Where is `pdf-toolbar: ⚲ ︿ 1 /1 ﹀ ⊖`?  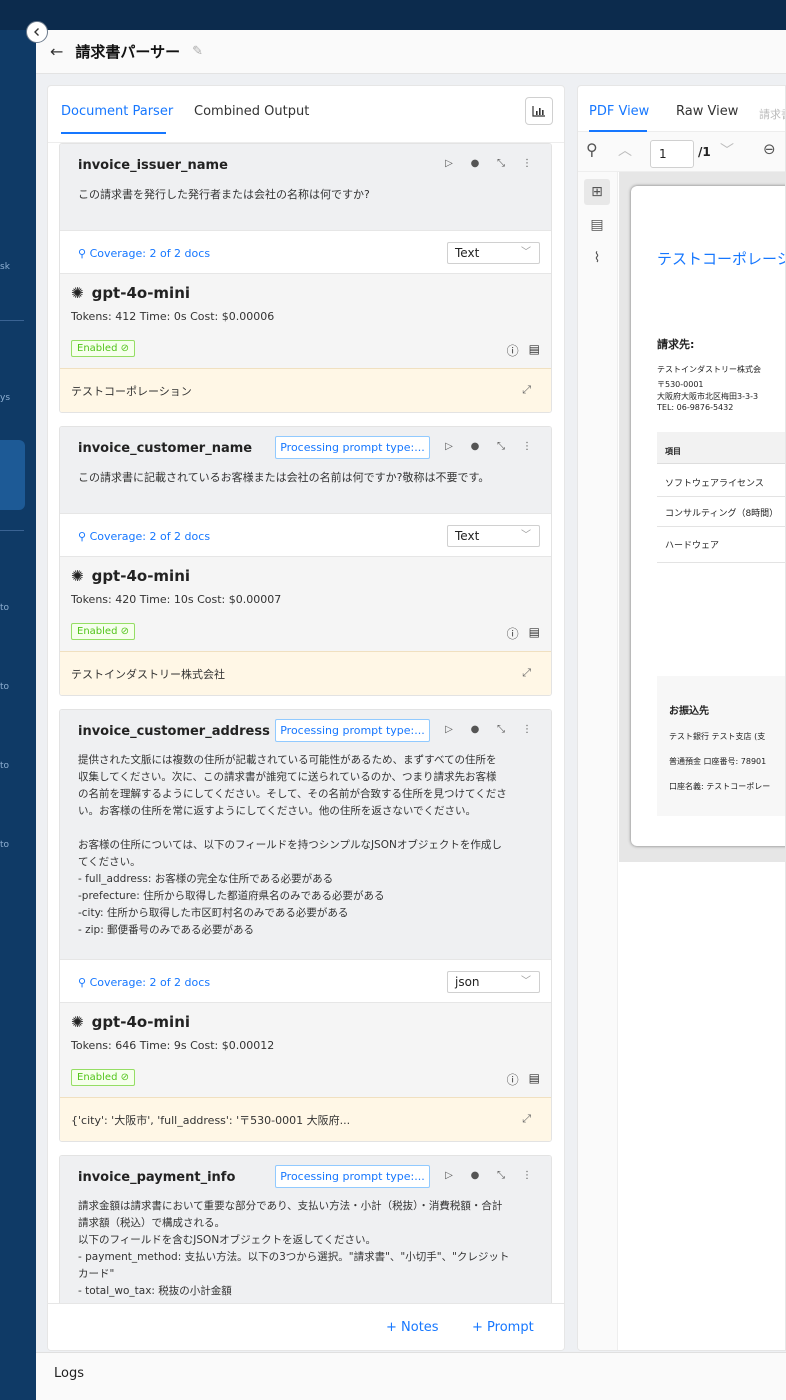 pdf-toolbar: ⚲ ︿ 1 /1 ﹀ ⊖ is located at coordinates (681, 152).